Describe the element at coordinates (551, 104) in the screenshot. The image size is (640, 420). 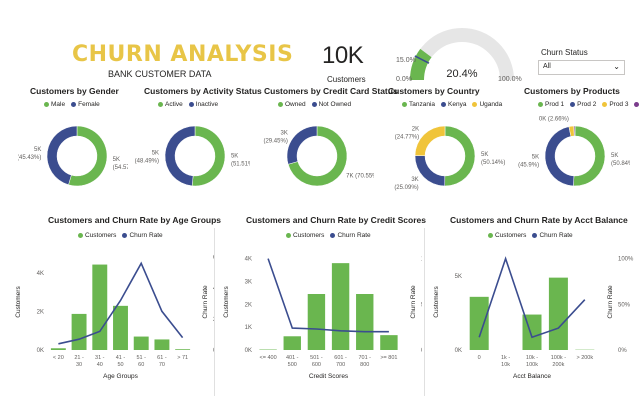
I see `legend-item: Prod 1` at that location.